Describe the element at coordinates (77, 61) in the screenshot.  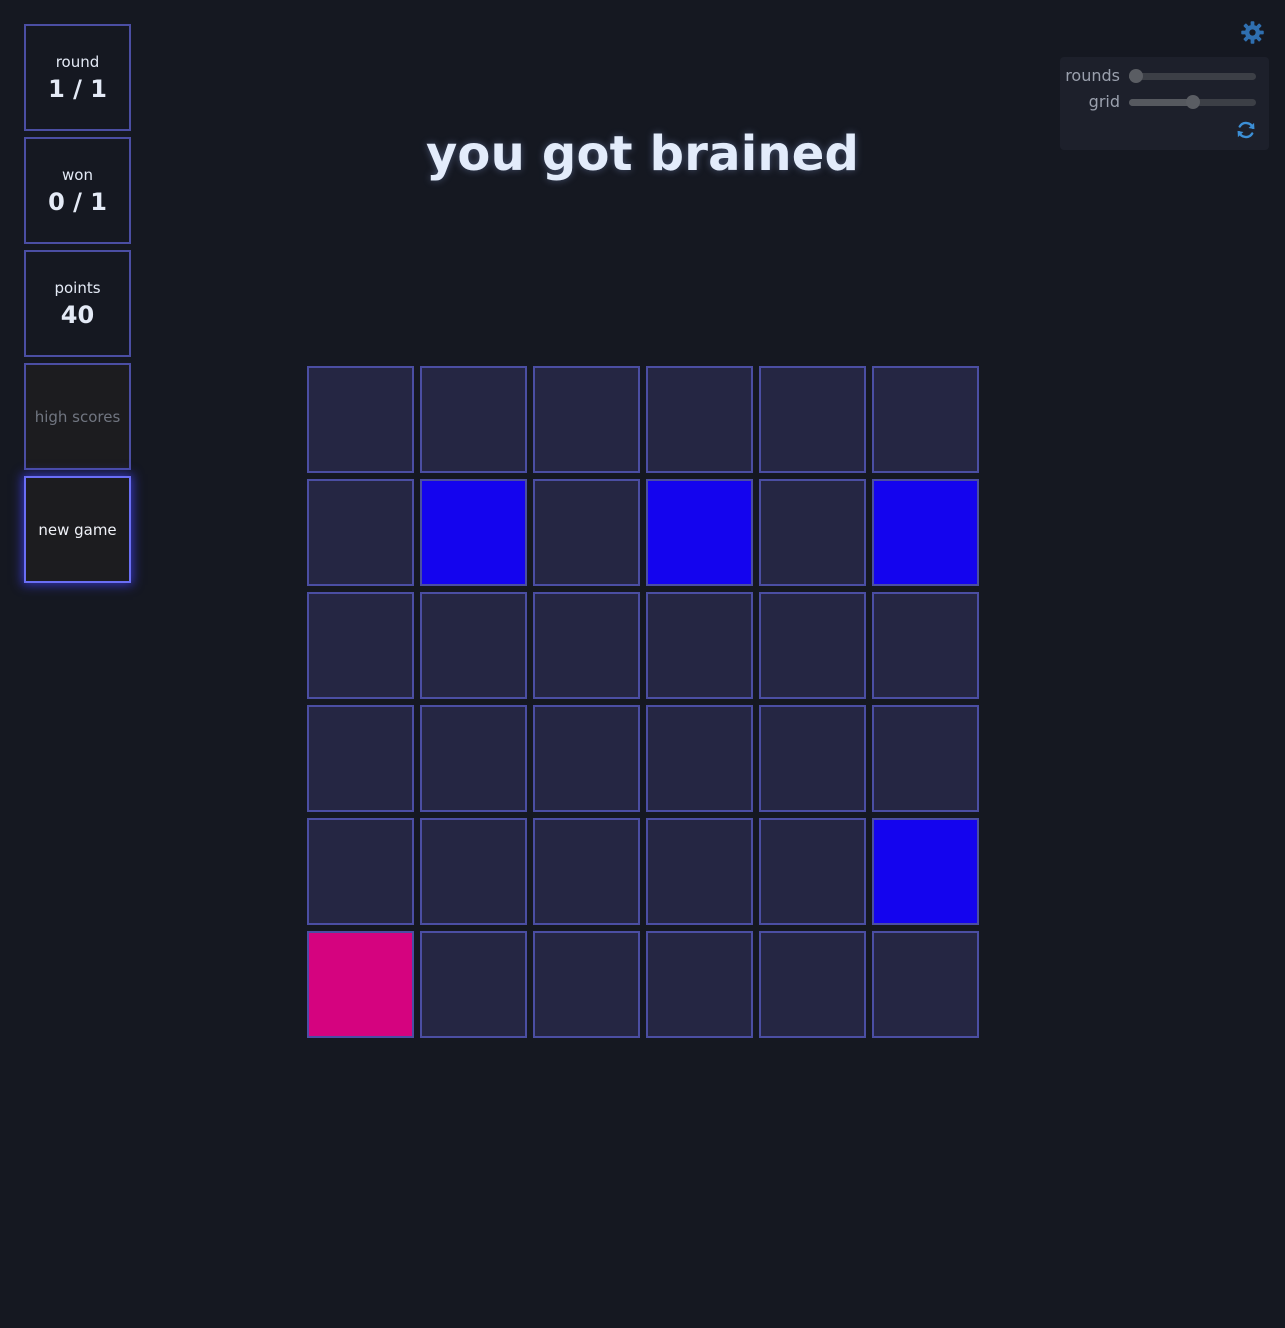
I see `round-label: round` at that location.